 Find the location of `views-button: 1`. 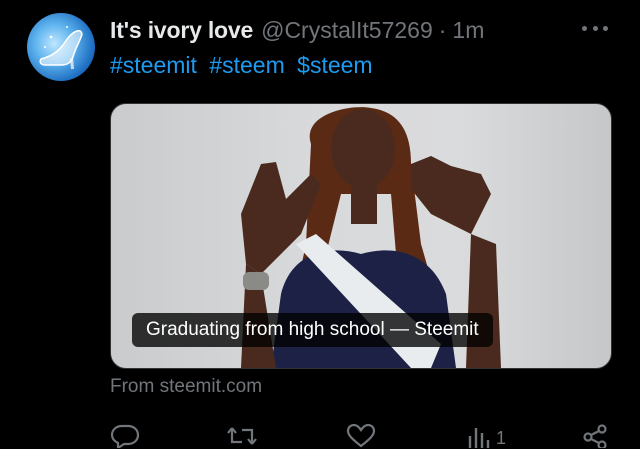

views-button: 1 is located at coordinates (486, 436).